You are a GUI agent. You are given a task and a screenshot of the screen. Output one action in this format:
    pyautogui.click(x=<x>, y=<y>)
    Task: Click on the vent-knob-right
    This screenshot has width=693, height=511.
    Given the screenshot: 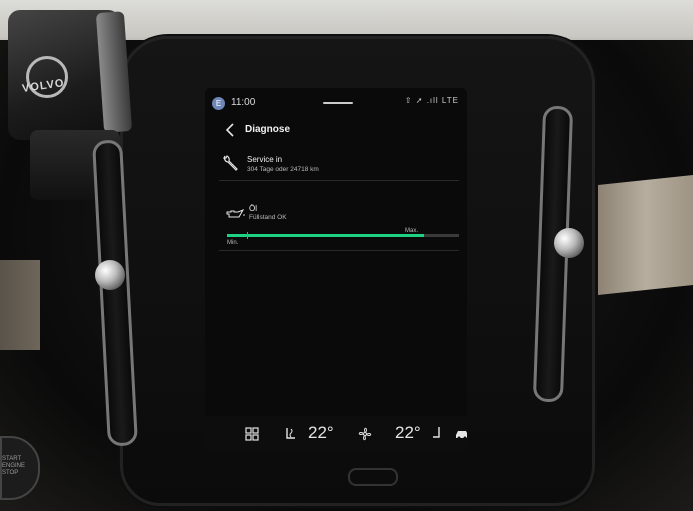 What is the action you would take?
    pyautogui.click(x=569, y=243)
    